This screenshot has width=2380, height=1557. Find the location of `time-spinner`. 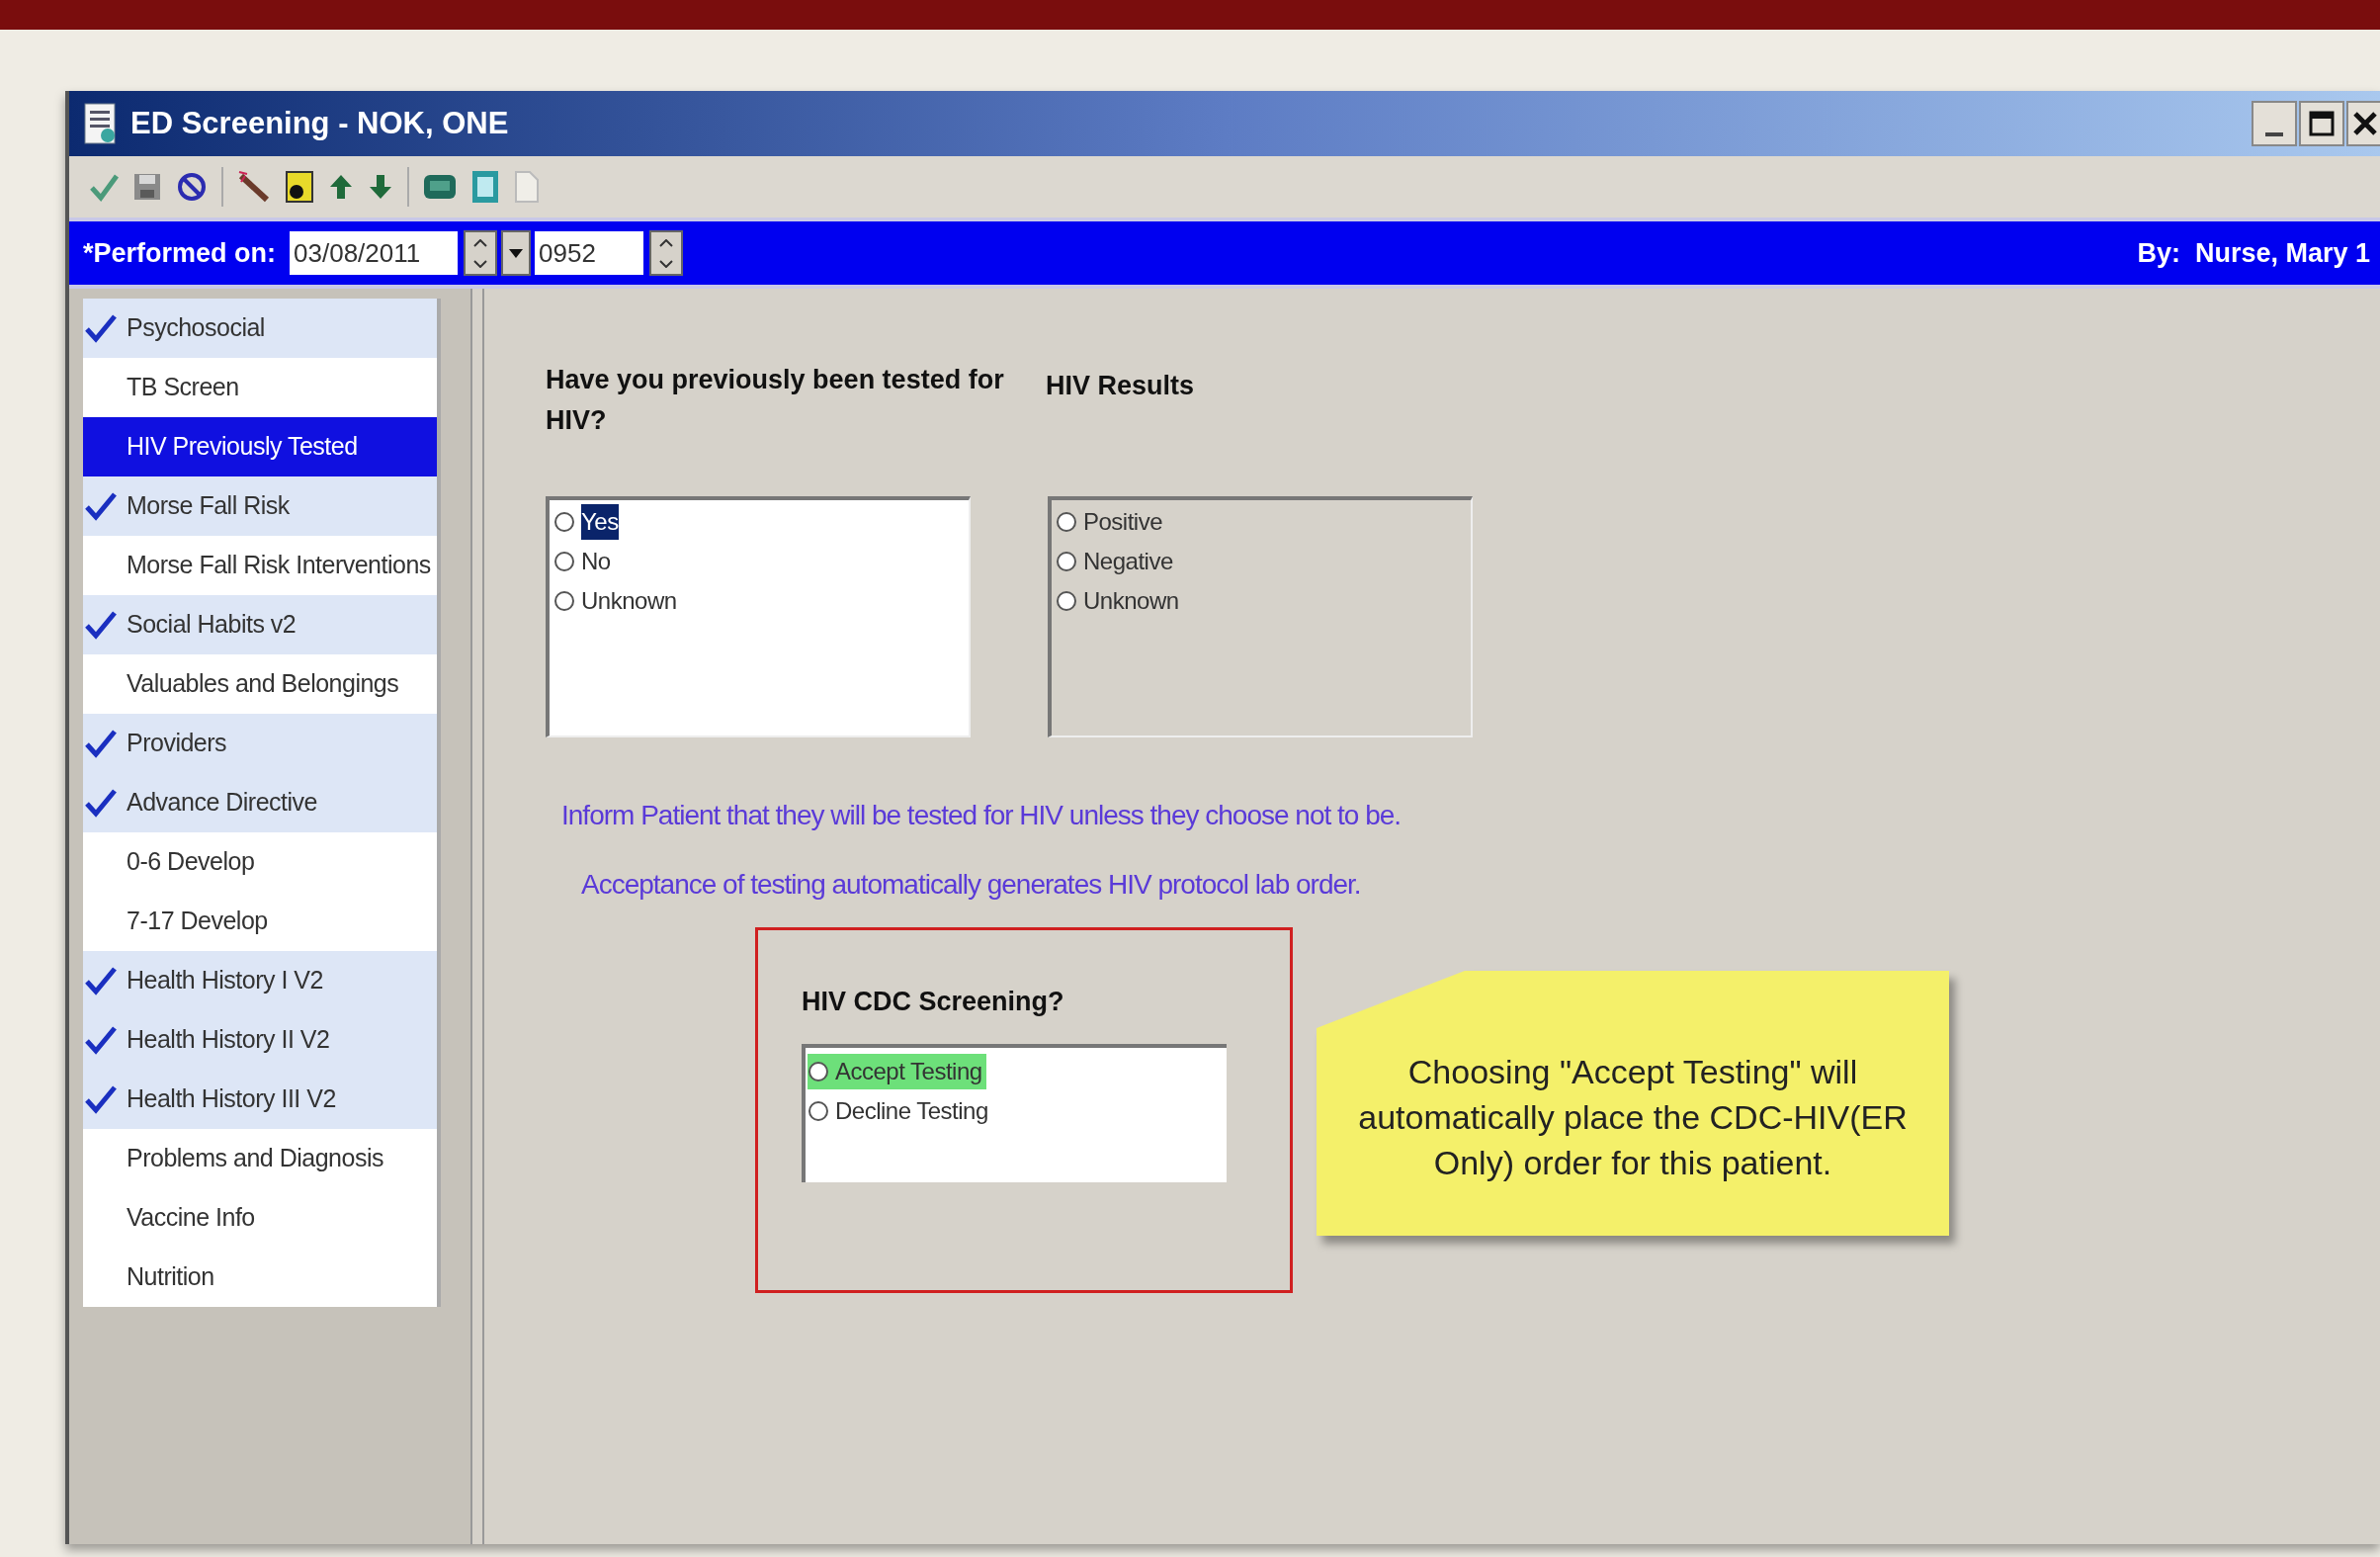

time-spinner is located at coordinates (666, 253).